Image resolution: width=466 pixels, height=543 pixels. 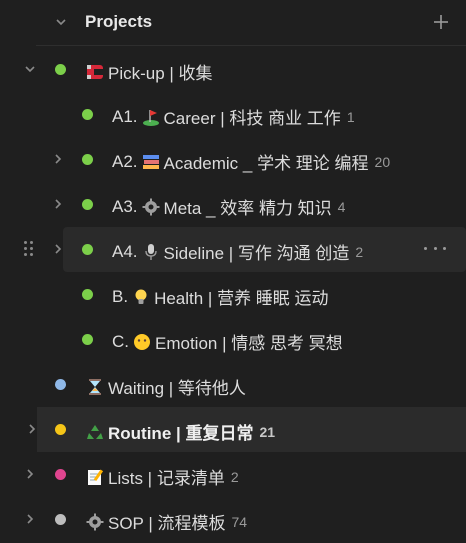 What do you see at coordinates (233, 69) in the screenshot?
I see `project-item-pick-up: Pick-up | 收集` at bounding box center [233, 69].